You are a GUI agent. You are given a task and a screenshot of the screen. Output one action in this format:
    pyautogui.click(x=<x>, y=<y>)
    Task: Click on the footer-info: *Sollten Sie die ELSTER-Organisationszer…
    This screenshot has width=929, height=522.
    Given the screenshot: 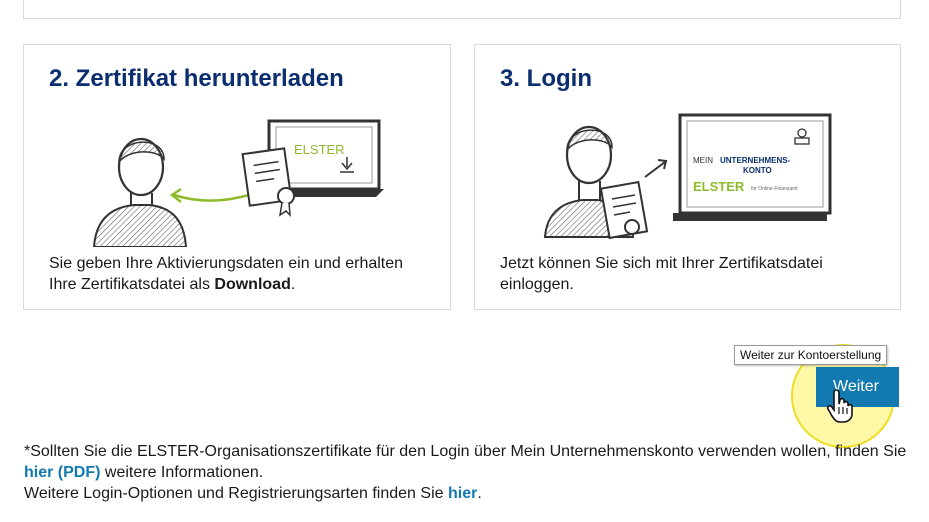 What is the action you would take?
    pyautogui.click(x=465, y=472)
    